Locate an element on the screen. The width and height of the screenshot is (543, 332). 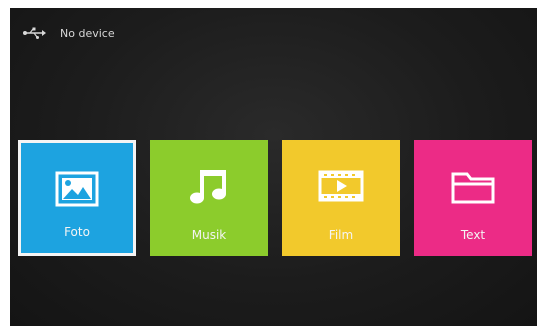
tile-musik: Musik is located at coordinates (209, 198).